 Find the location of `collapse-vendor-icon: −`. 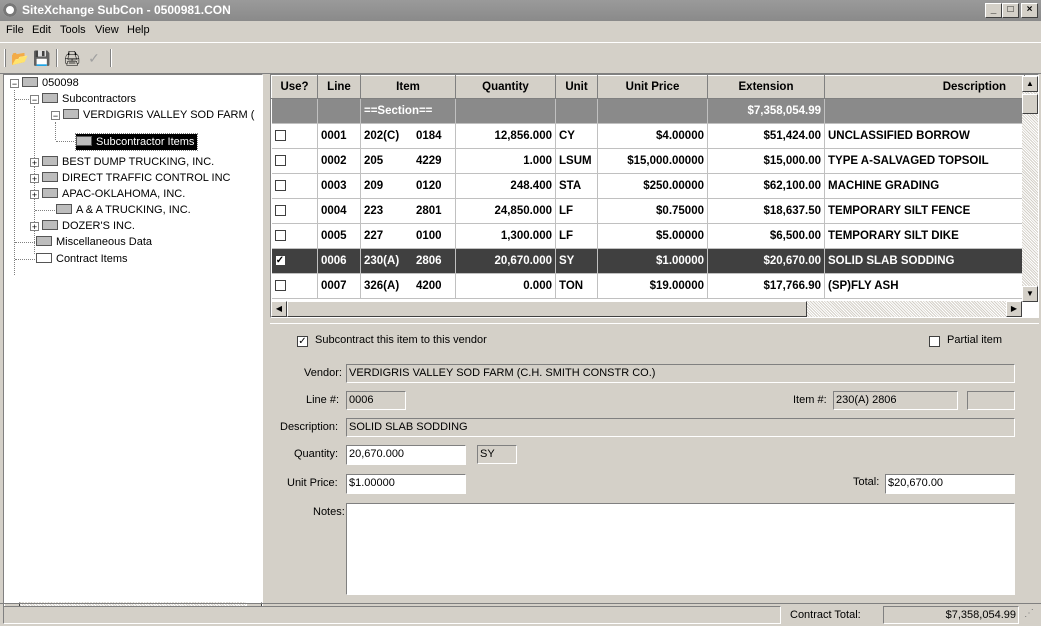

collapse-vendor-icon: − is located at coordinates (55, 116).